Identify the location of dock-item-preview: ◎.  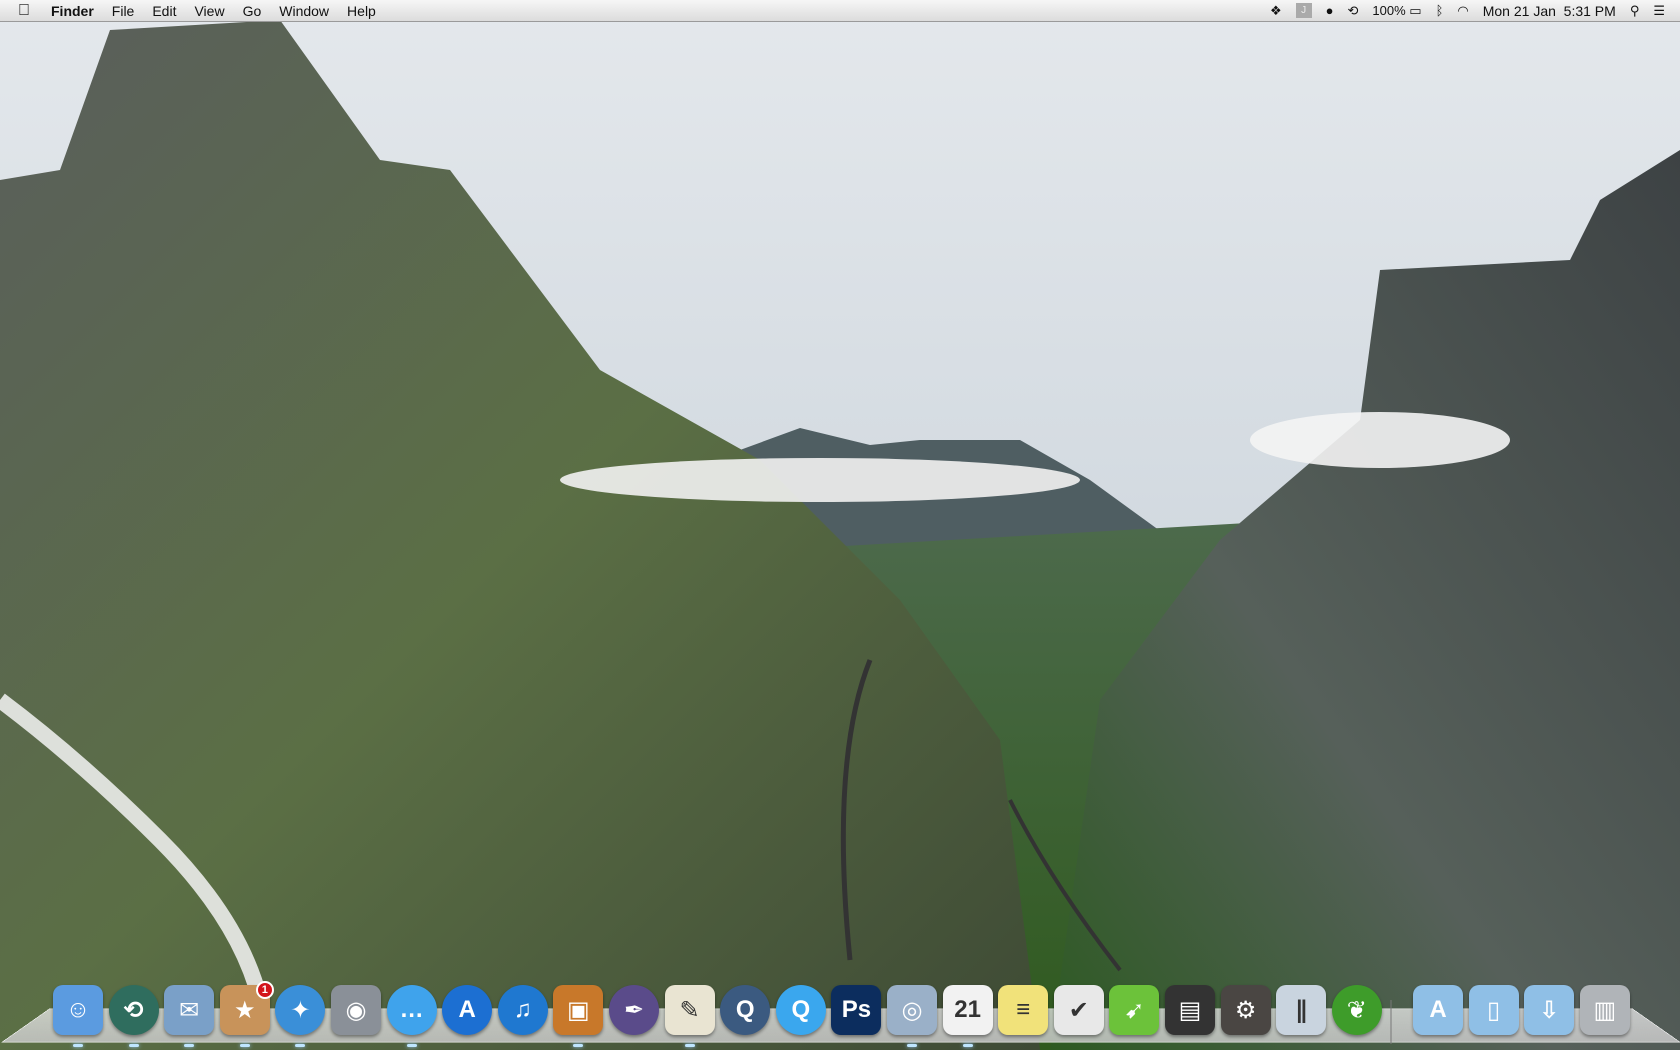
(912, 1010).